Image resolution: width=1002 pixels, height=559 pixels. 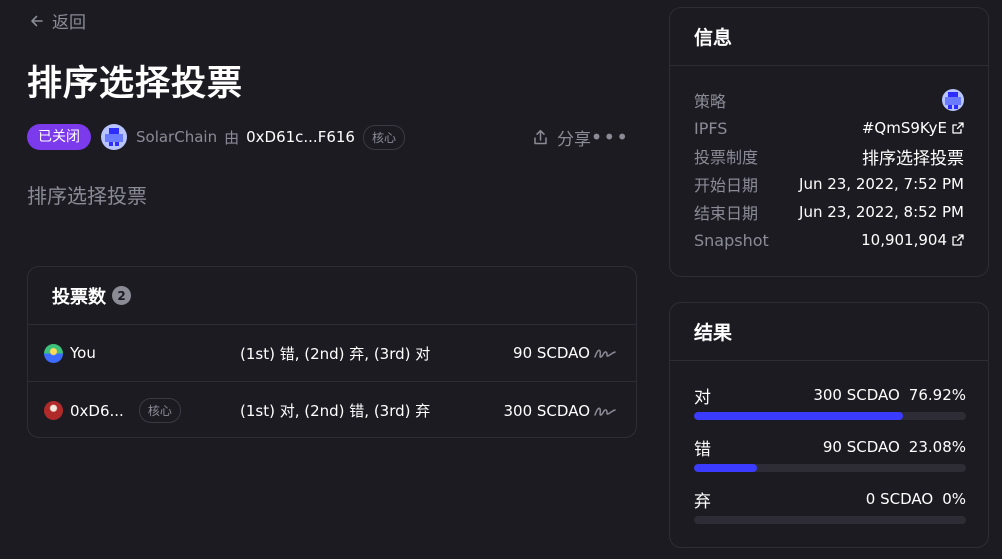 What do you see at coordinates (726, 185) in the screenshot?
I see `start-label: 开始日期` at bounding box center [726, 185].